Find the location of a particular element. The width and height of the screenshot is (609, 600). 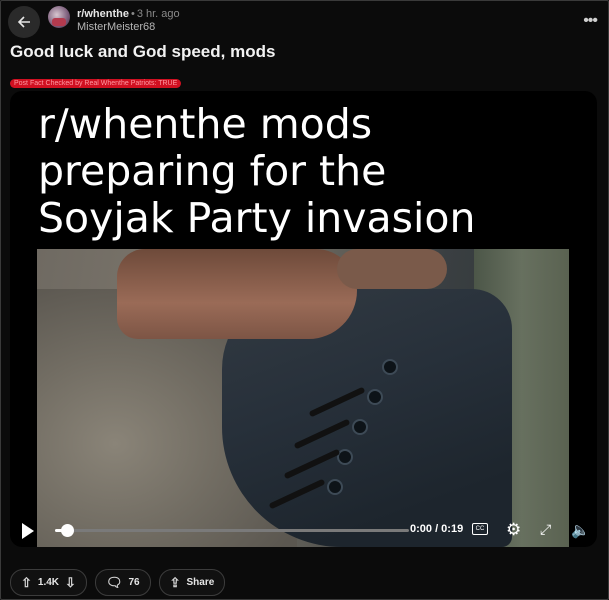

video-time: 0:00 / 0:19 is located at coordinates (437, 529).